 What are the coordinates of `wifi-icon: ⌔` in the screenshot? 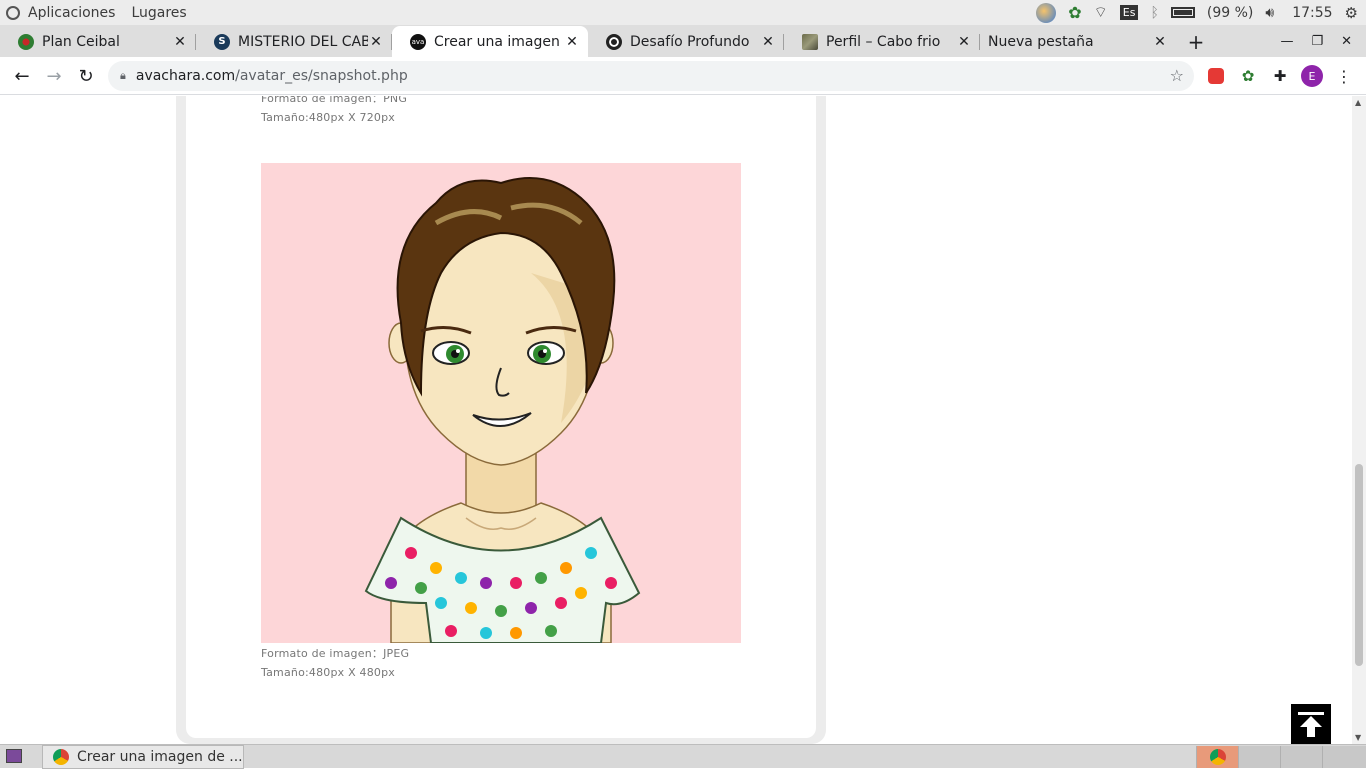 It's located at (1101, 12).